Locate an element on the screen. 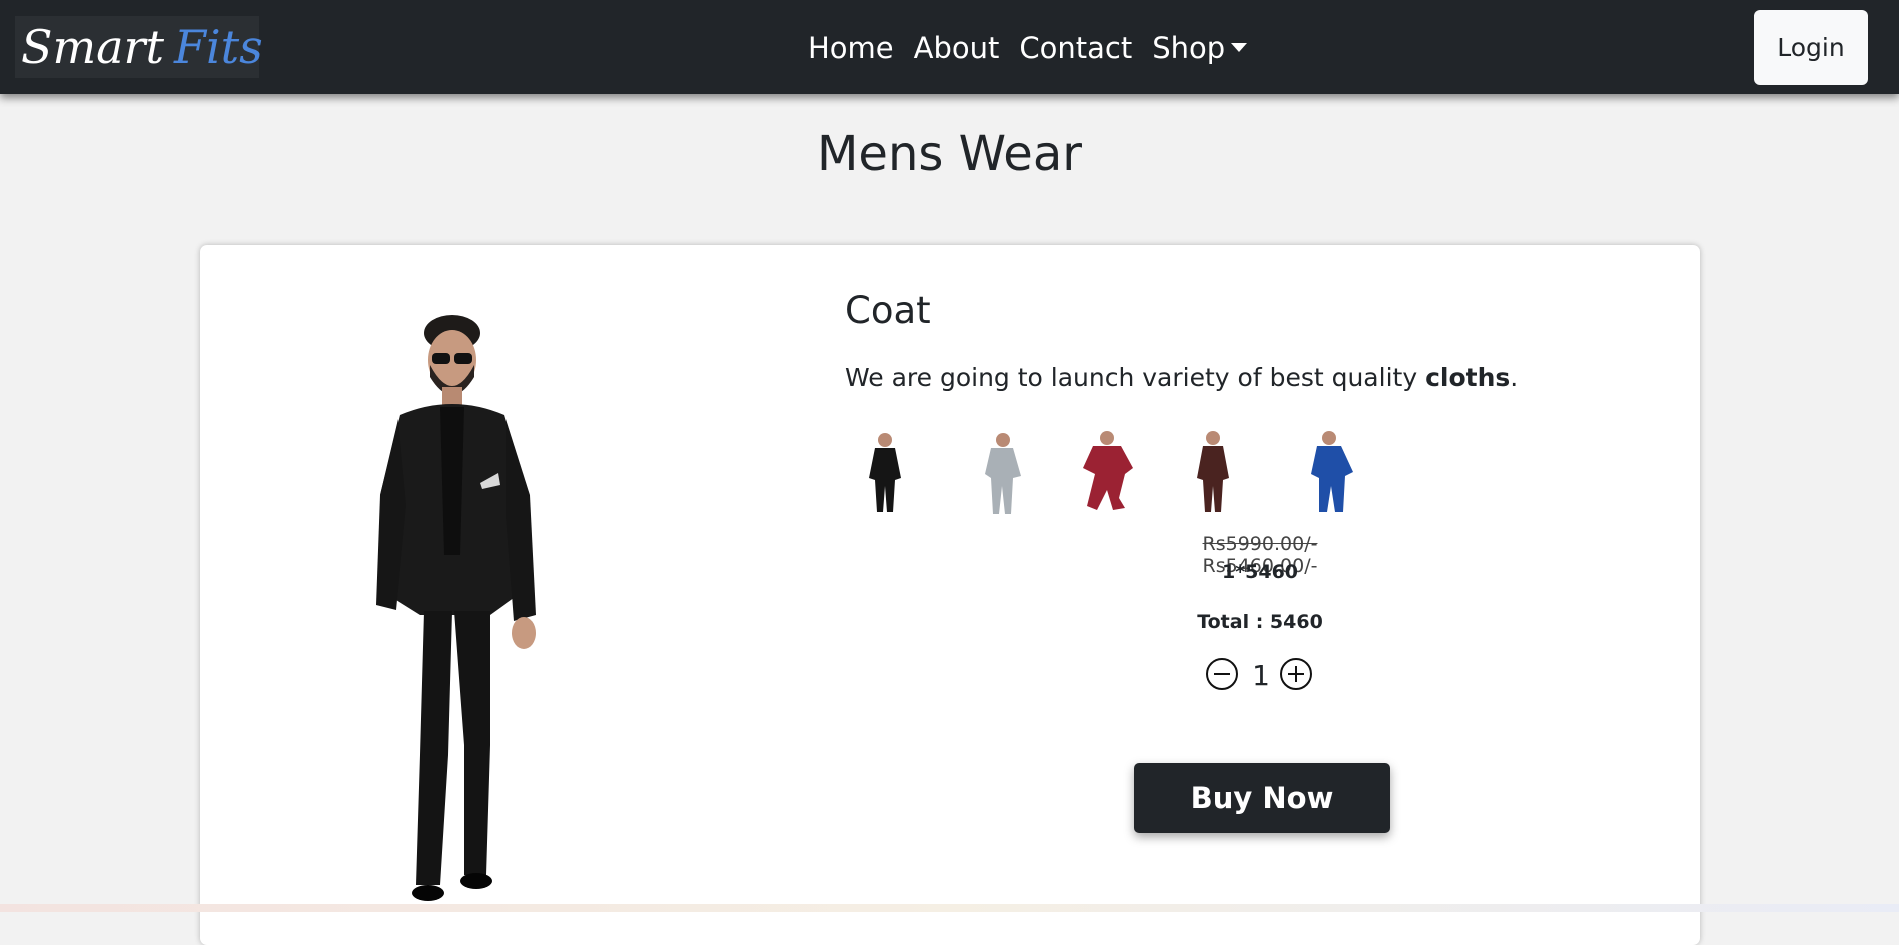 The image size is (1899, 945). nav-link-shop: Shop is located at coordinates (1189, 48).